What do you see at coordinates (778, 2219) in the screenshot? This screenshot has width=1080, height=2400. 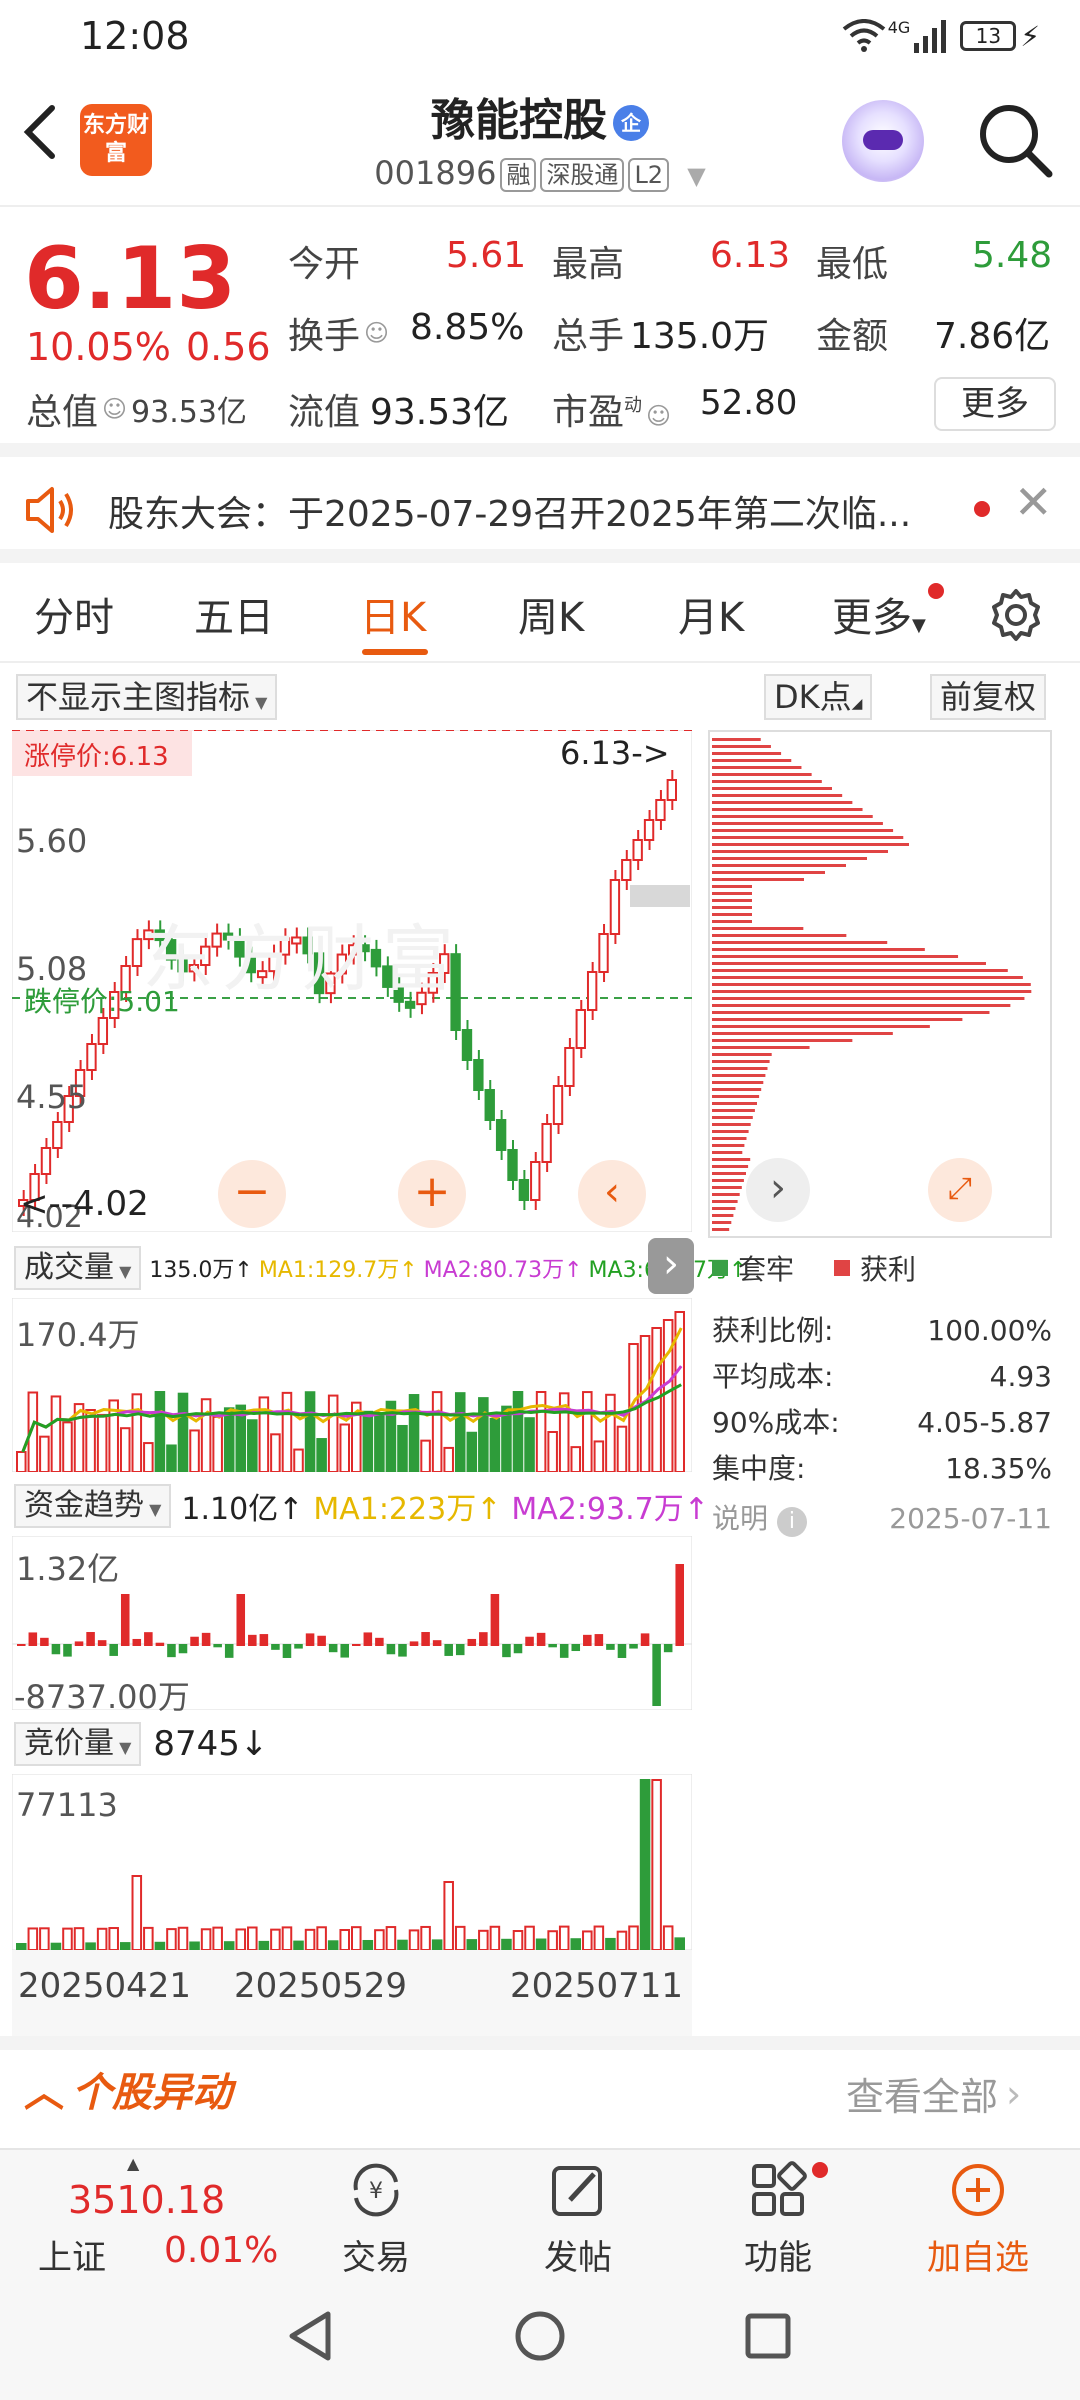 I see `nav-functions: 功能` at bounding box center [778, 2219].